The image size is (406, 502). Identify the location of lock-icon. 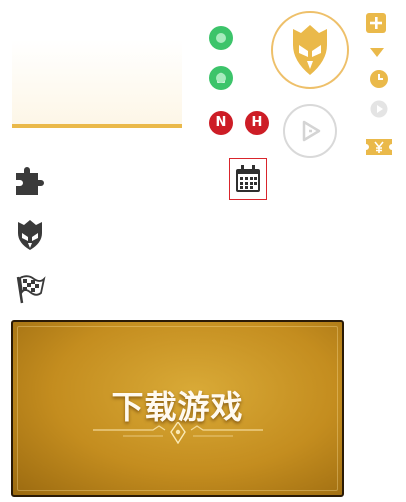
(221, 77).